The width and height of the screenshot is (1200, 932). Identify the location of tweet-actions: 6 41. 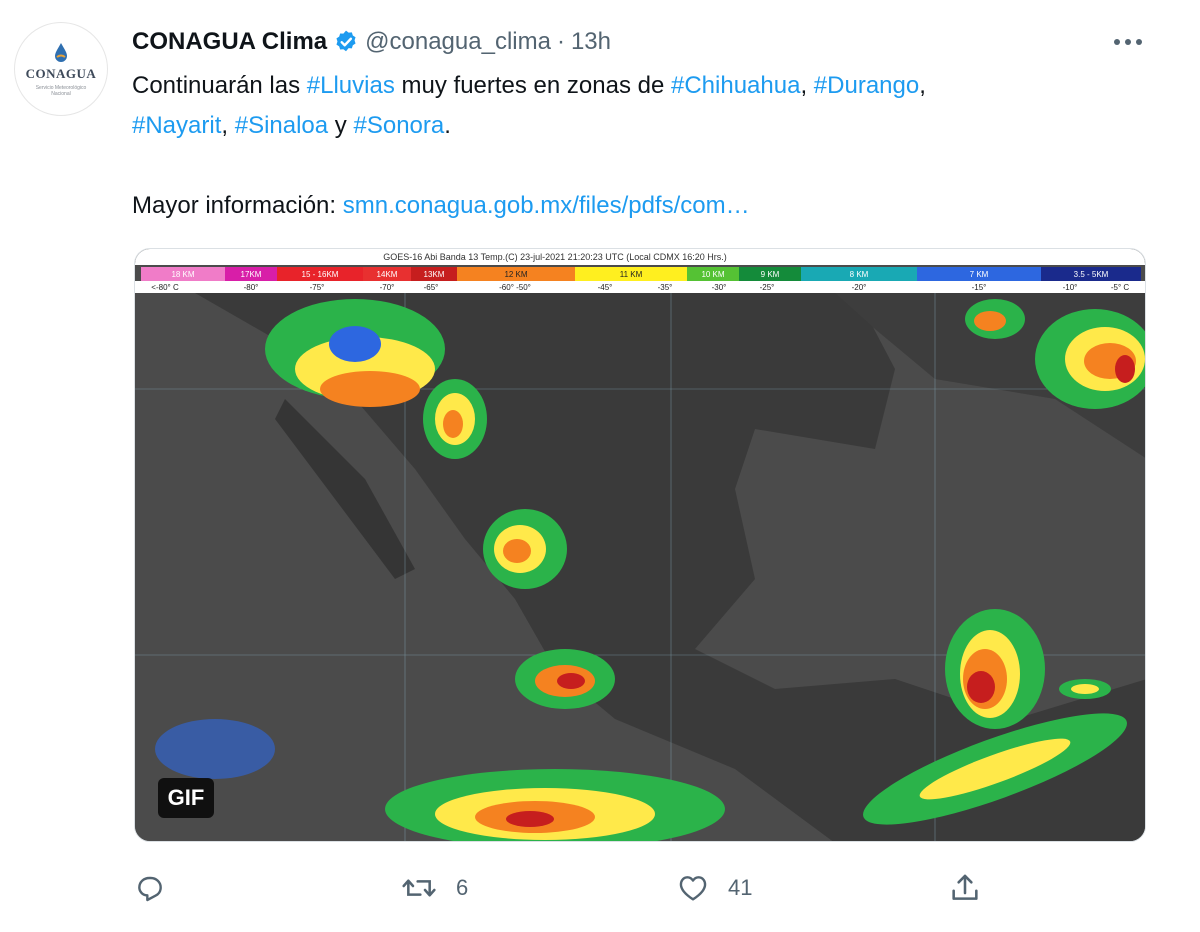
(600, 888).